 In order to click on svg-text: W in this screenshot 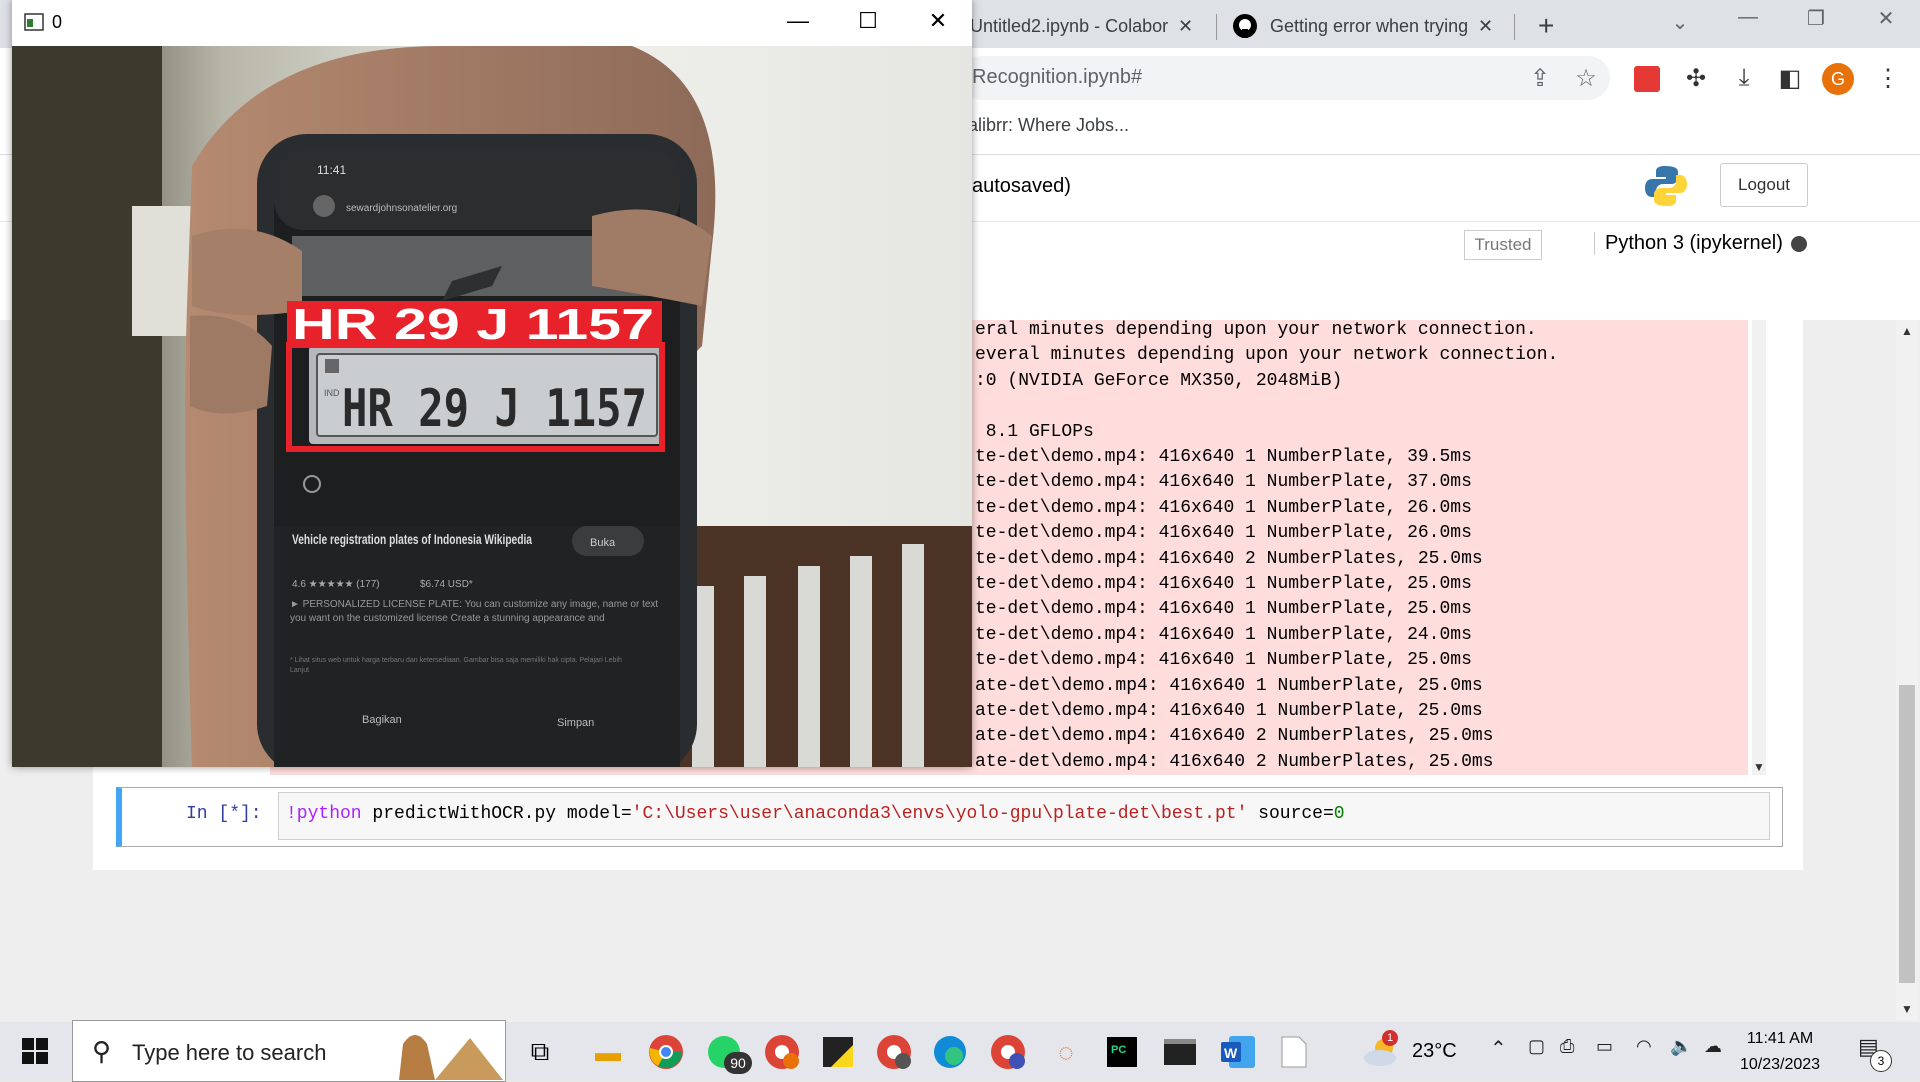, I will do `click(1231, 1053)`.